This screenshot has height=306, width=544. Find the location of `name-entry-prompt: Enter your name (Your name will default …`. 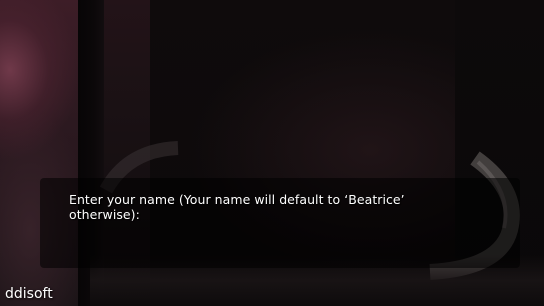

name-entry-prompt: Enter your name (Your name will default … is located at coordinates (237, 207).